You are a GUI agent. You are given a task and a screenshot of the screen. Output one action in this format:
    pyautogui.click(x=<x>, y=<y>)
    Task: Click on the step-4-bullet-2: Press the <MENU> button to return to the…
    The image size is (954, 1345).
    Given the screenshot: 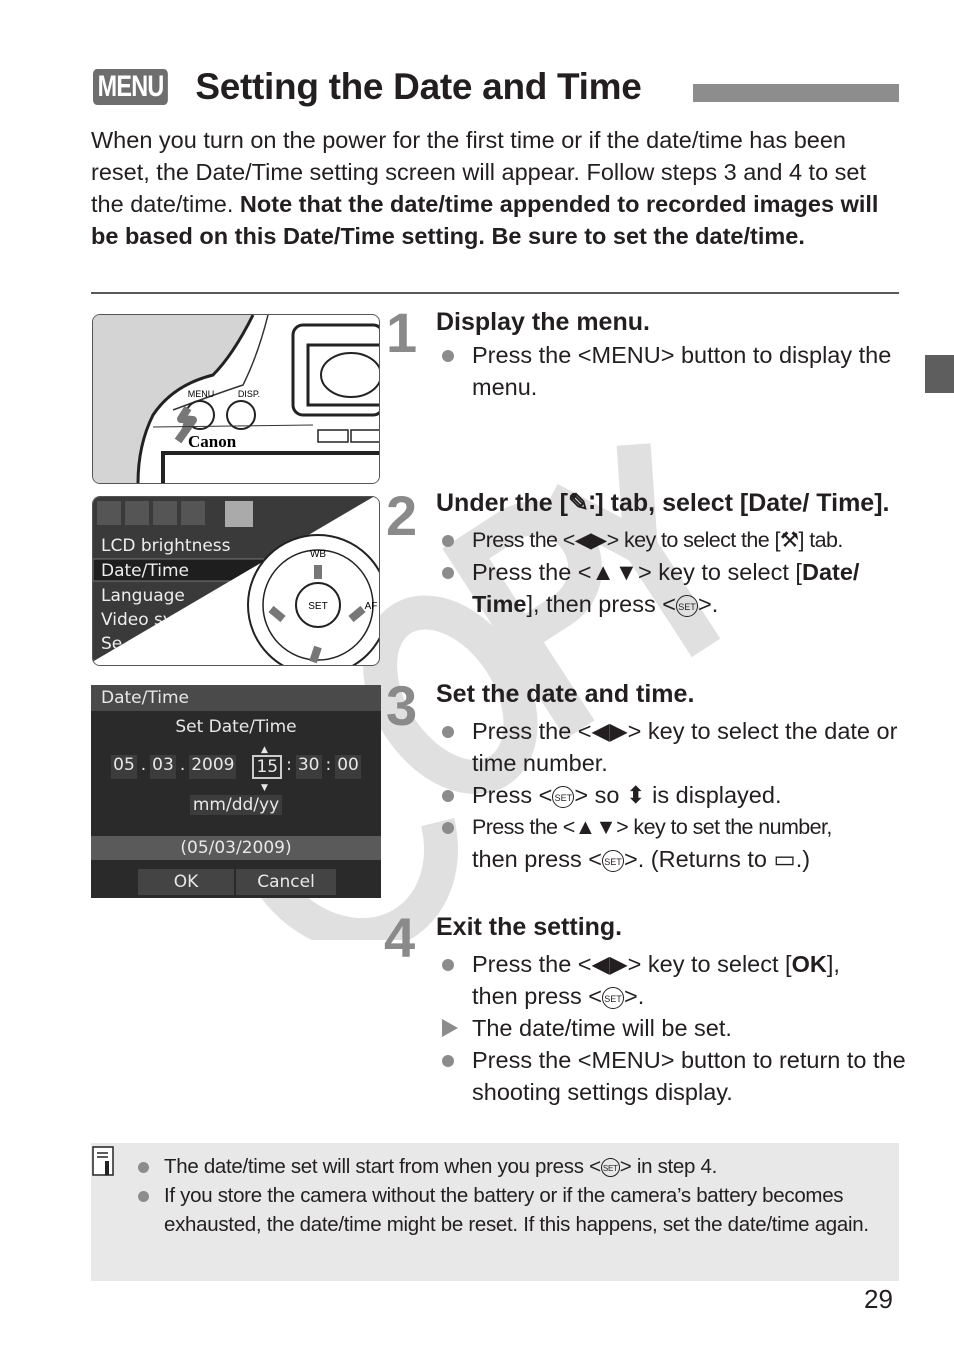 What is the action you would take?
    pyautogui.click(x=671, y=1076)
    